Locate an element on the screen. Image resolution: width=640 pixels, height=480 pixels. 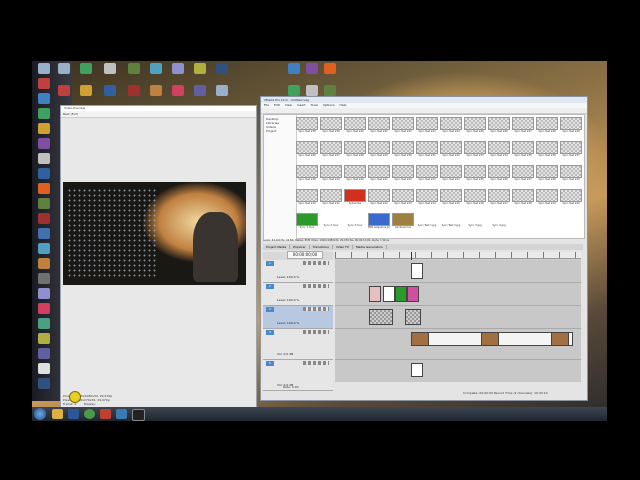
media-item: Sync Test 213 is located at coordinates (403, 199).